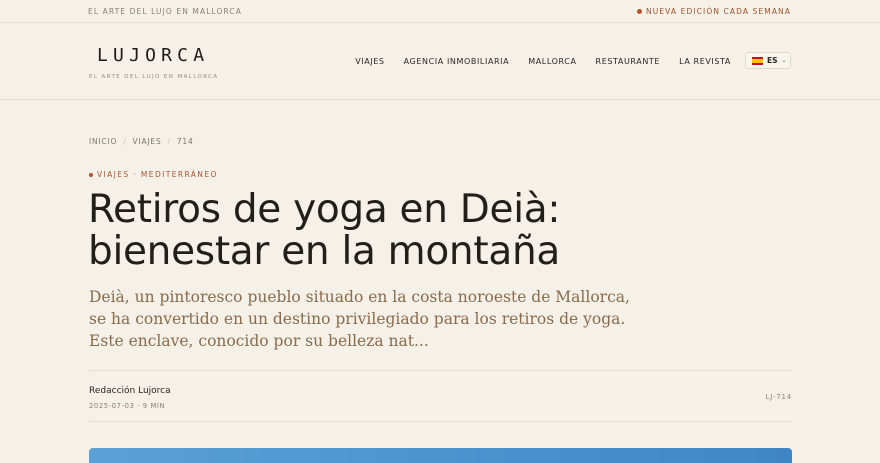 The width and height of the screenshot is (880, 463). I want to click on article-category: VIAJES · MEDITERRÁNEO, so click(153, 174).